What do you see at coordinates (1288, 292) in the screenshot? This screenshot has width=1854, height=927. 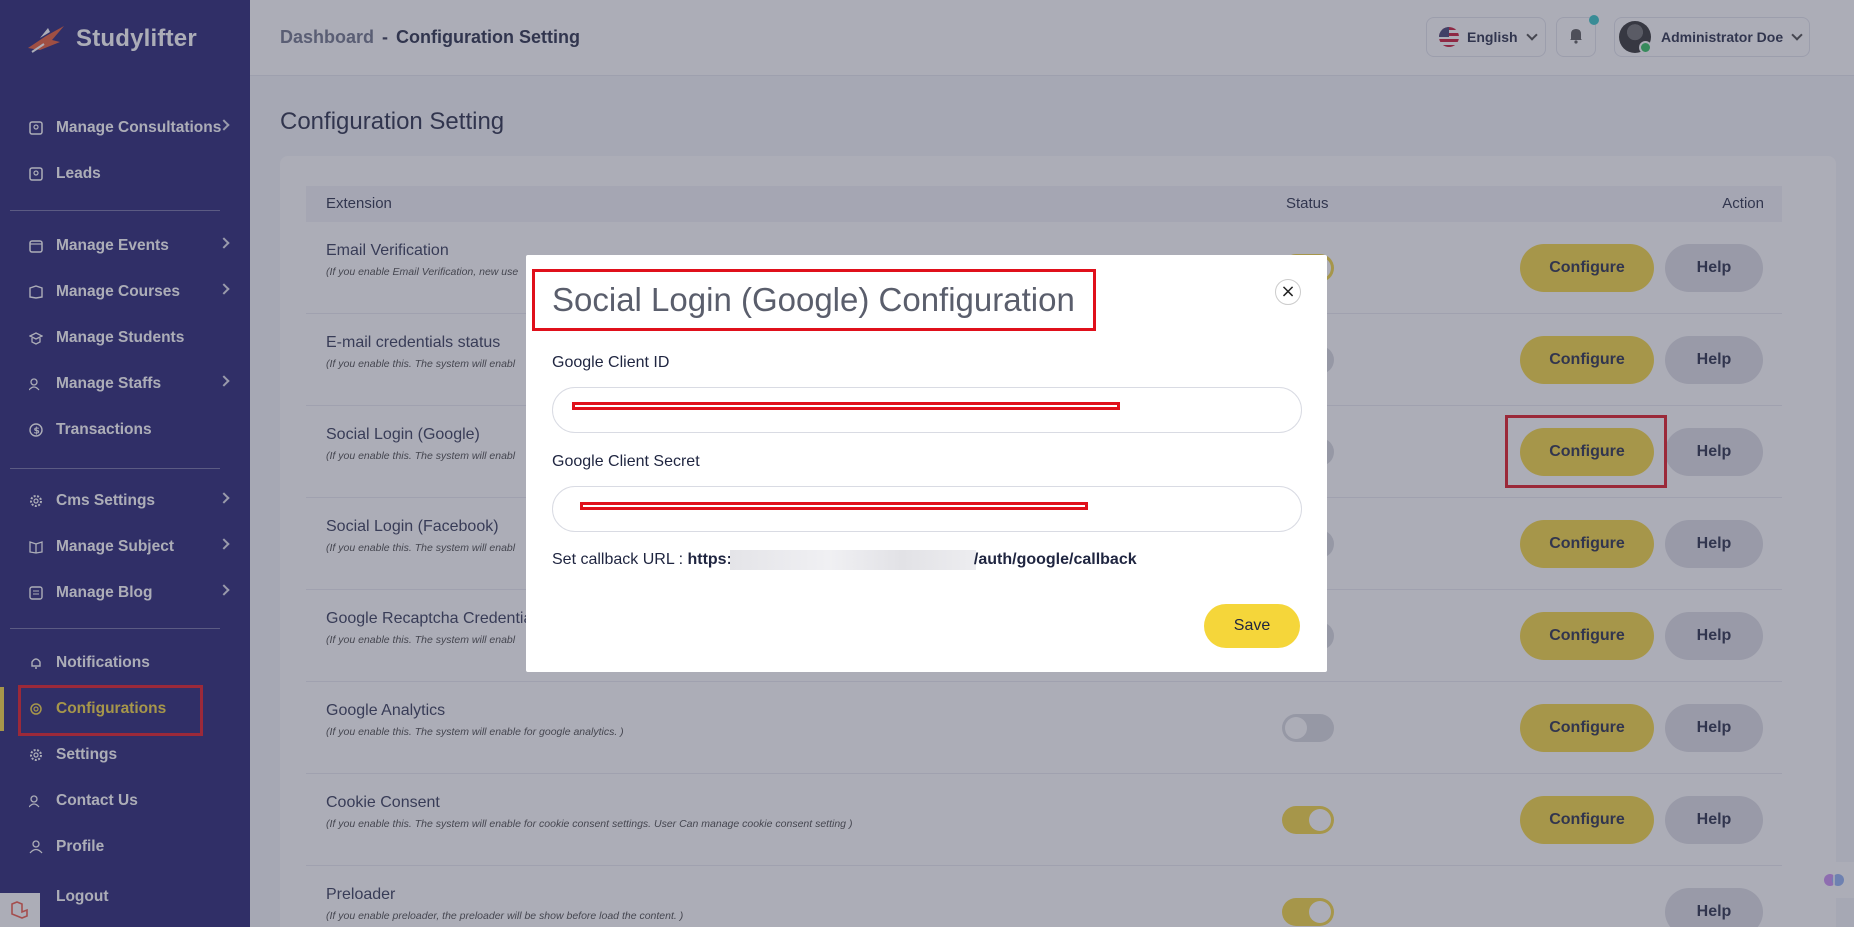 I see `close-button: ×` at bounding box center [1288, 292].